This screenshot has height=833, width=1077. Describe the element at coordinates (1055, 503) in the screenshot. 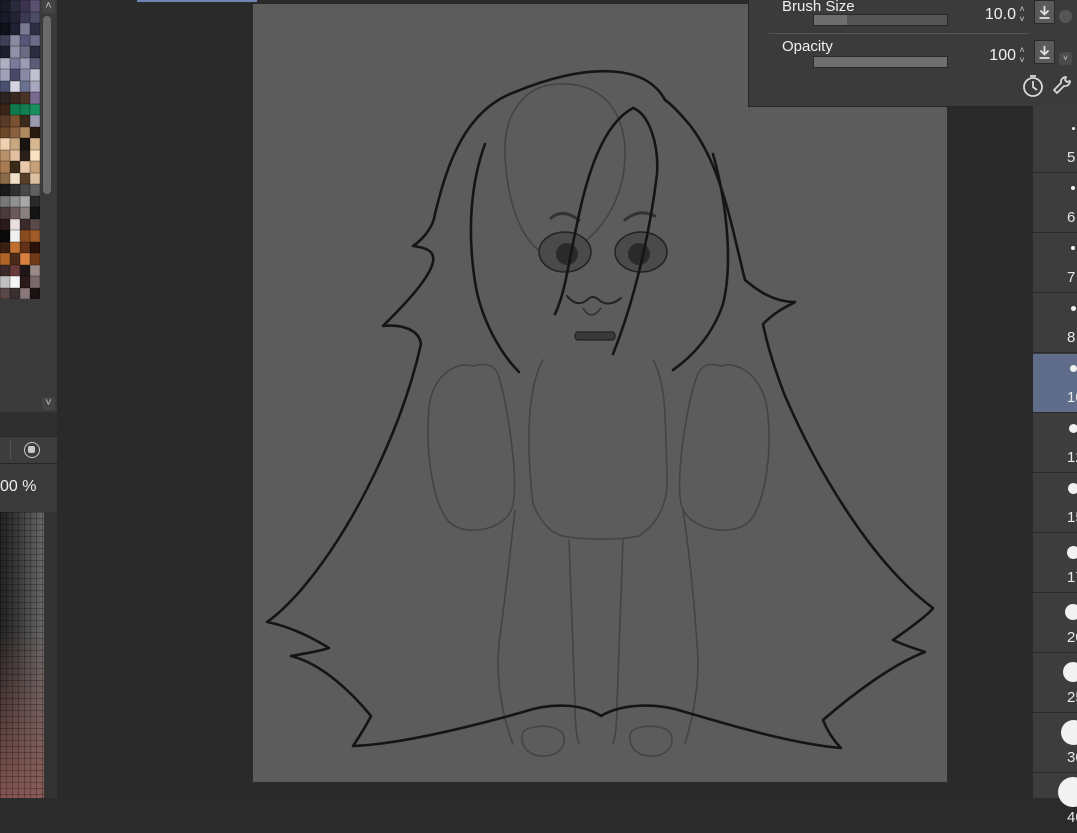

I see `brush-size-item-15: 15` at that location.